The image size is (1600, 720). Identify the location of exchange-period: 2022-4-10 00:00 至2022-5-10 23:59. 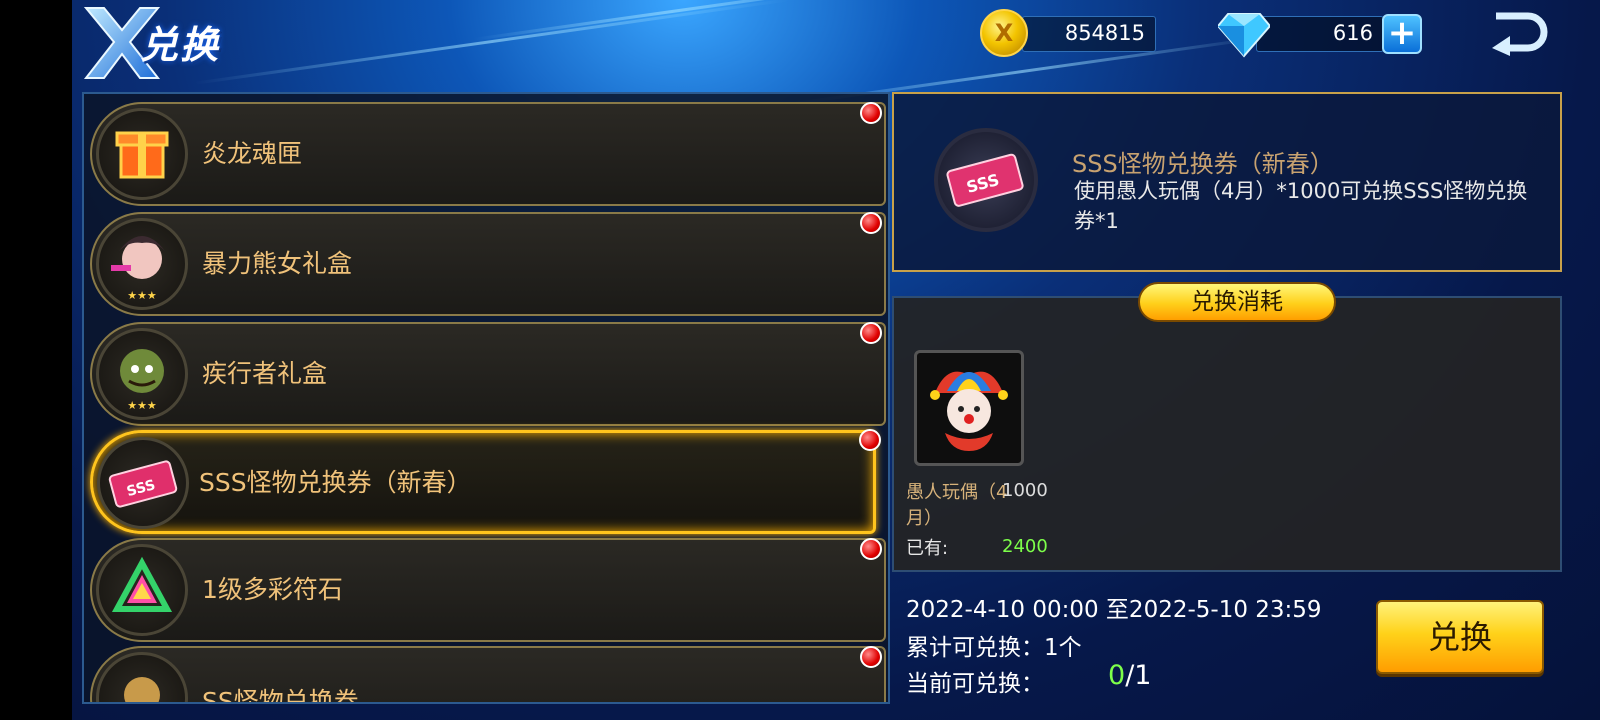
(1114, 610).